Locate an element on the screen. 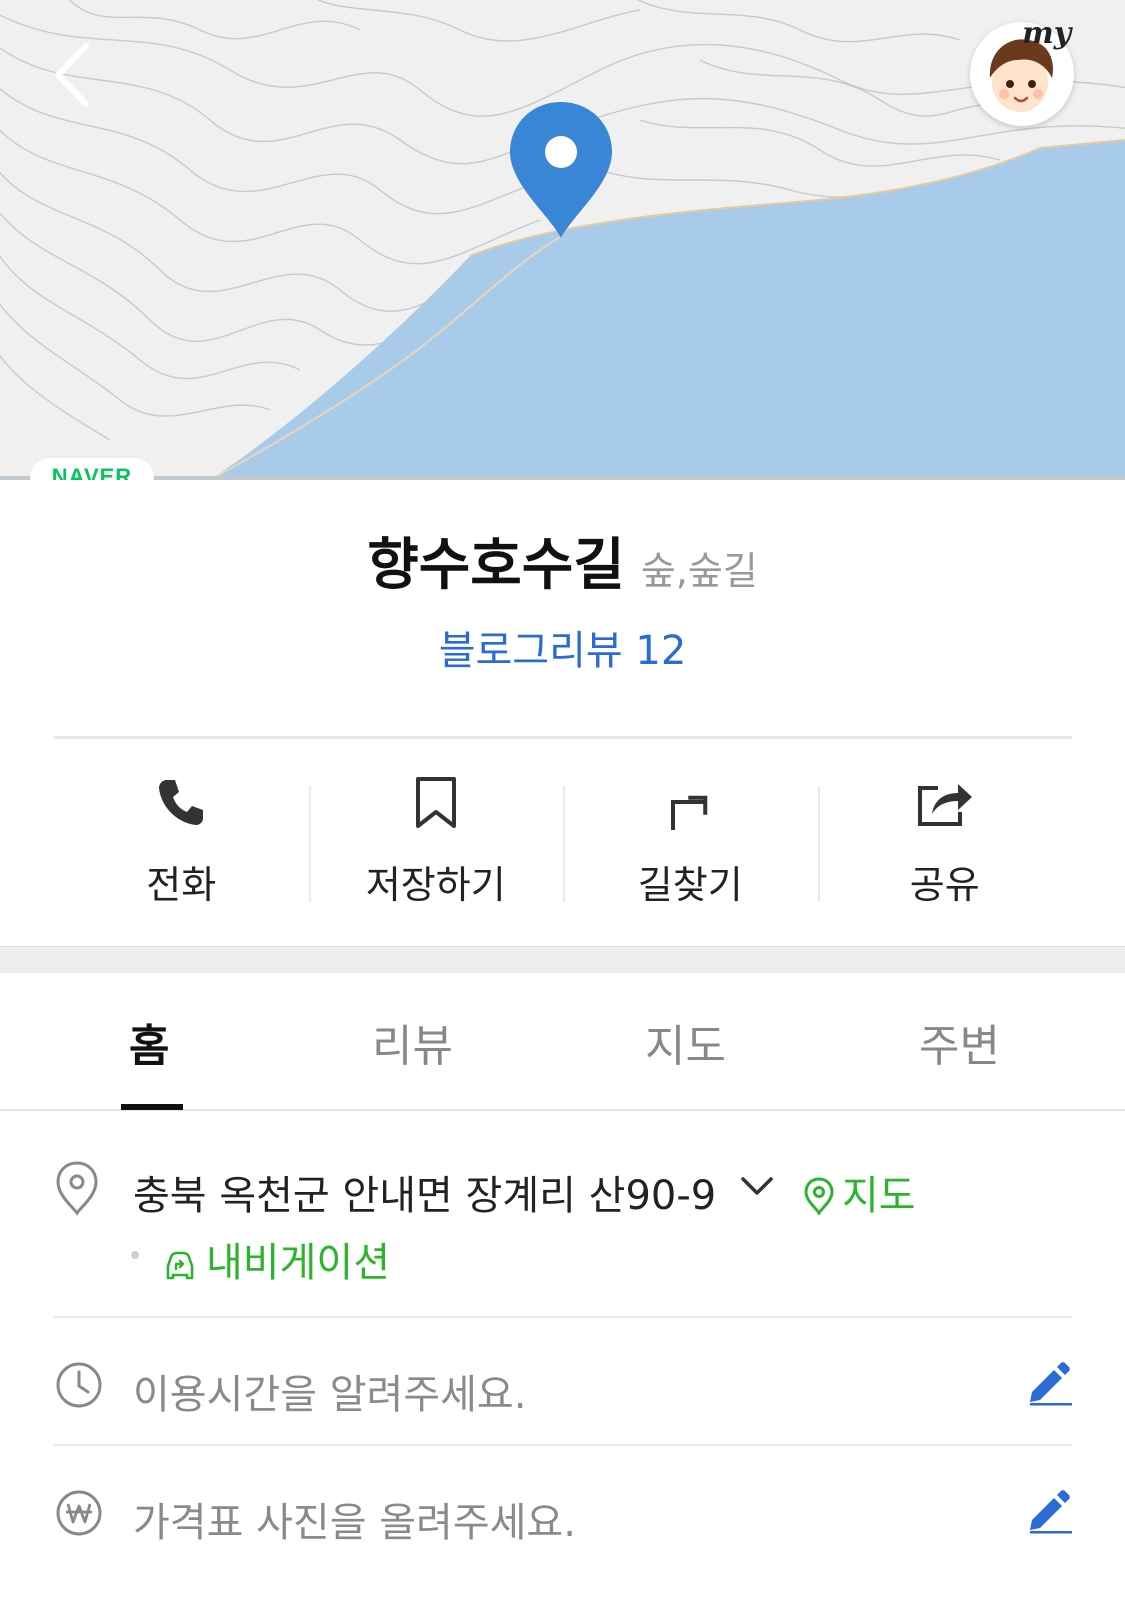 This screenshot has height=1601, width=1125. navigation-link: 내비게이션 is located at coordinates (276, 1259).